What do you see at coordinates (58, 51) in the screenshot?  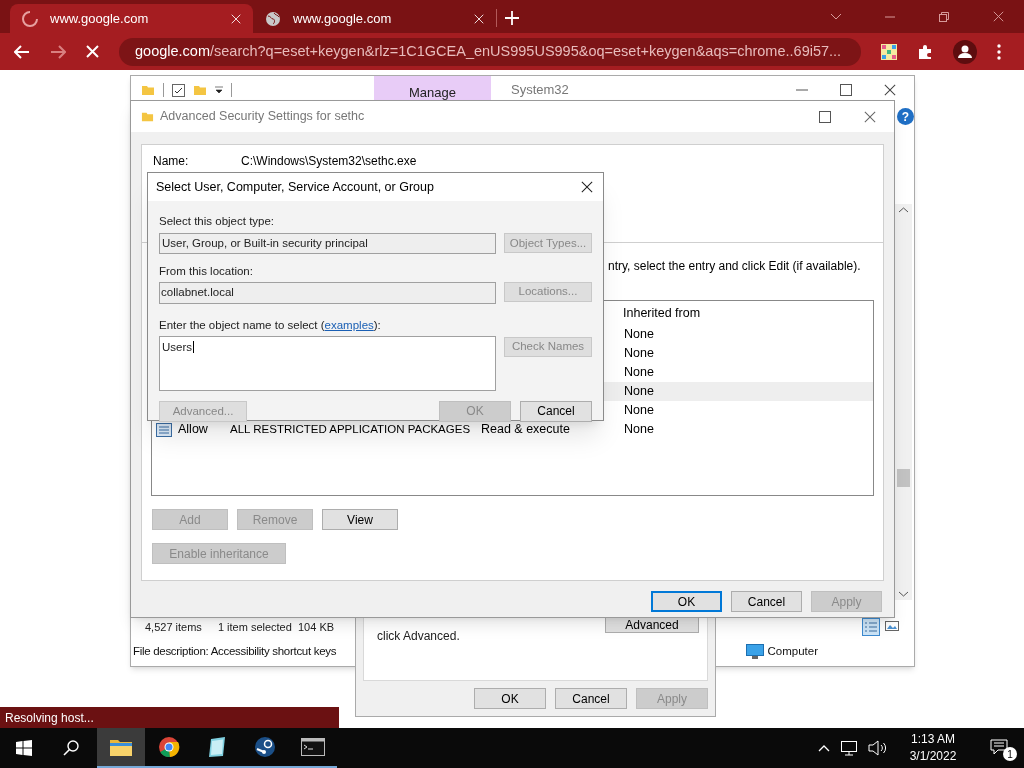 I see `forward-arrow-icon` at bounding box center [58, 51].